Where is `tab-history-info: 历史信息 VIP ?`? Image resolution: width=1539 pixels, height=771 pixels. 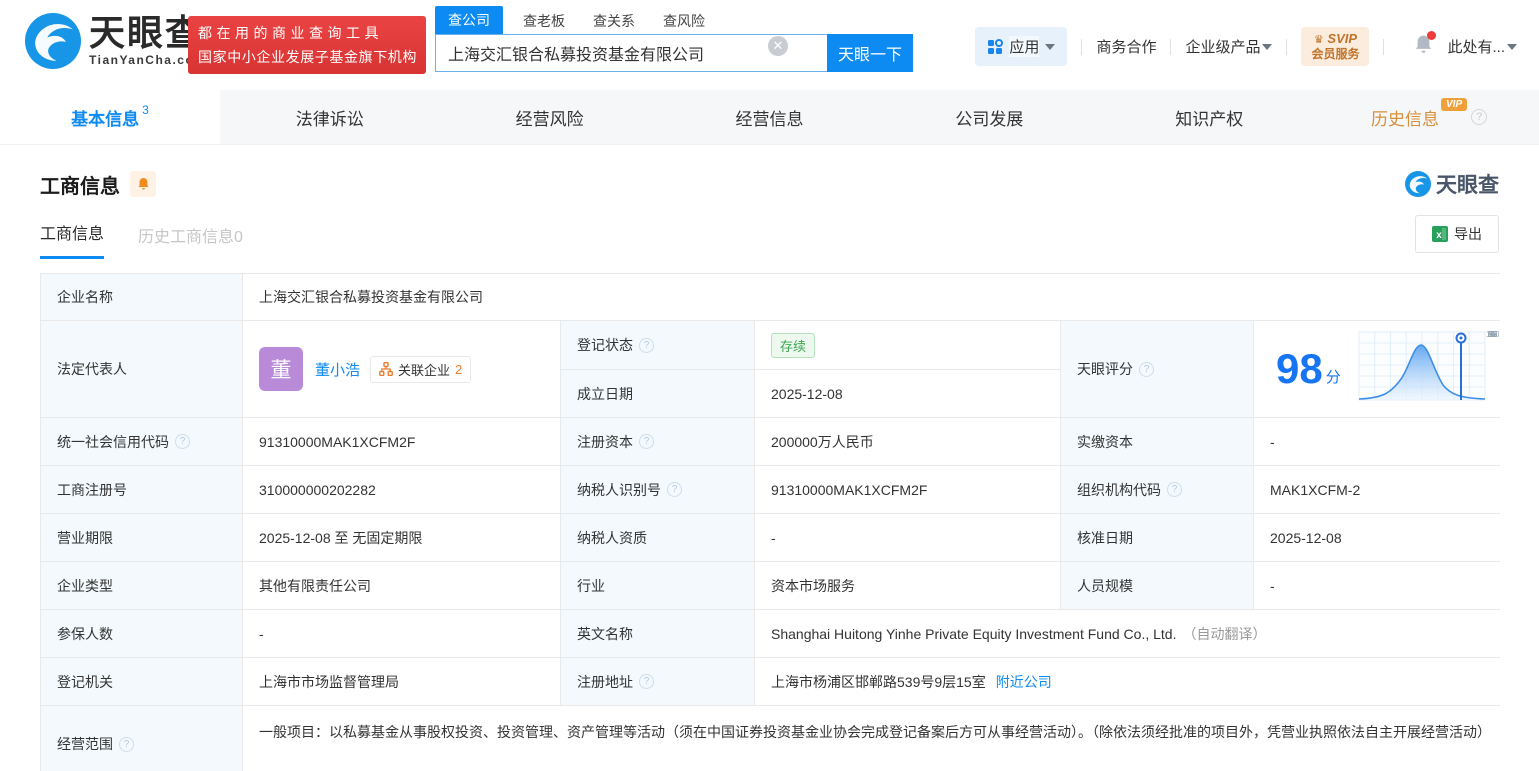 tab-history-info: 历史信息 VIP ? is located at coordinates (1429, 117).